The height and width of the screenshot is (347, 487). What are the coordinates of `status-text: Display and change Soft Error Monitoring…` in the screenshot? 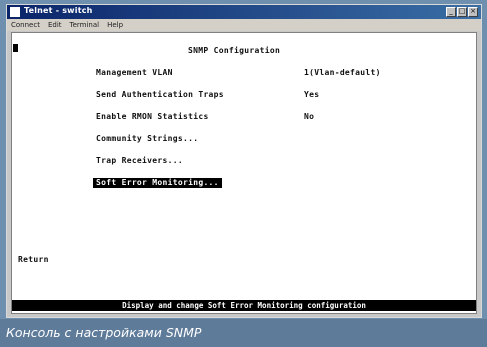 It's located at (244, 305).